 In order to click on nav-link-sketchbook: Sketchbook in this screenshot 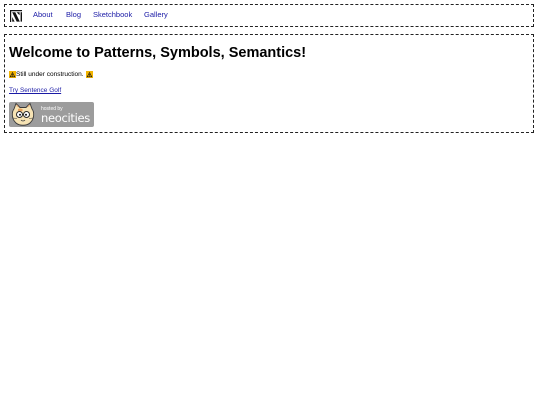, I will do `click(112, 14)`.